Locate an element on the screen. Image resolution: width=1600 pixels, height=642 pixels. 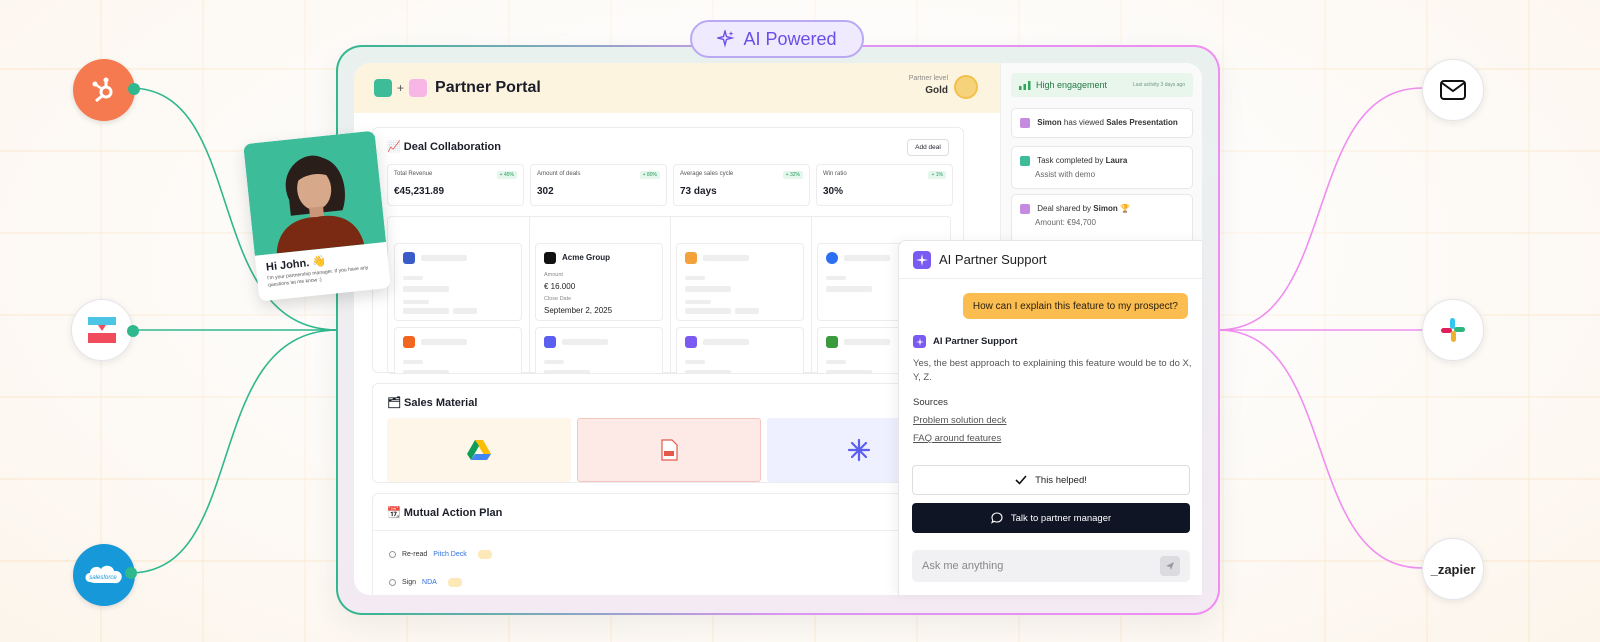
slack-integration is located at coordinates (1453, 330).